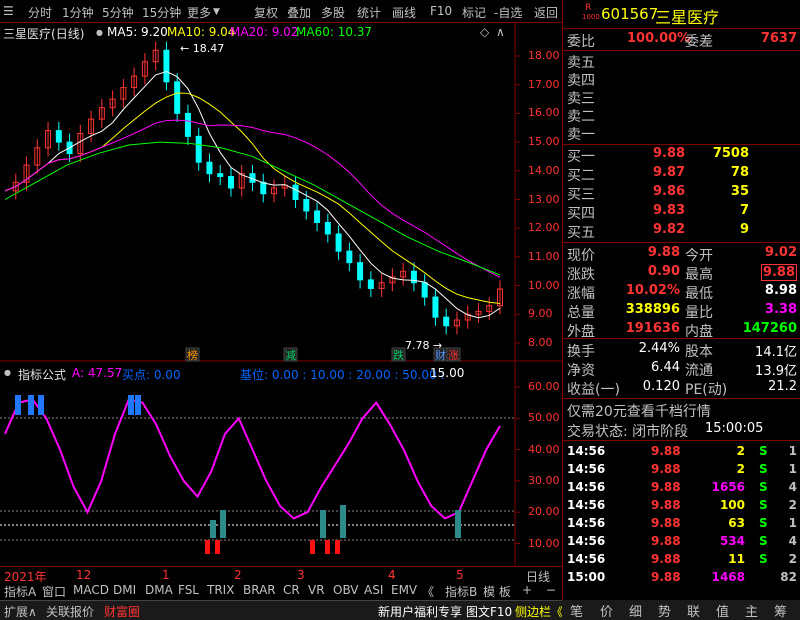  What do you see at coordinates (544, 449) in the screenshot?
I see `indicator-axis-label: 40.00` at bounding box center [544, 449].